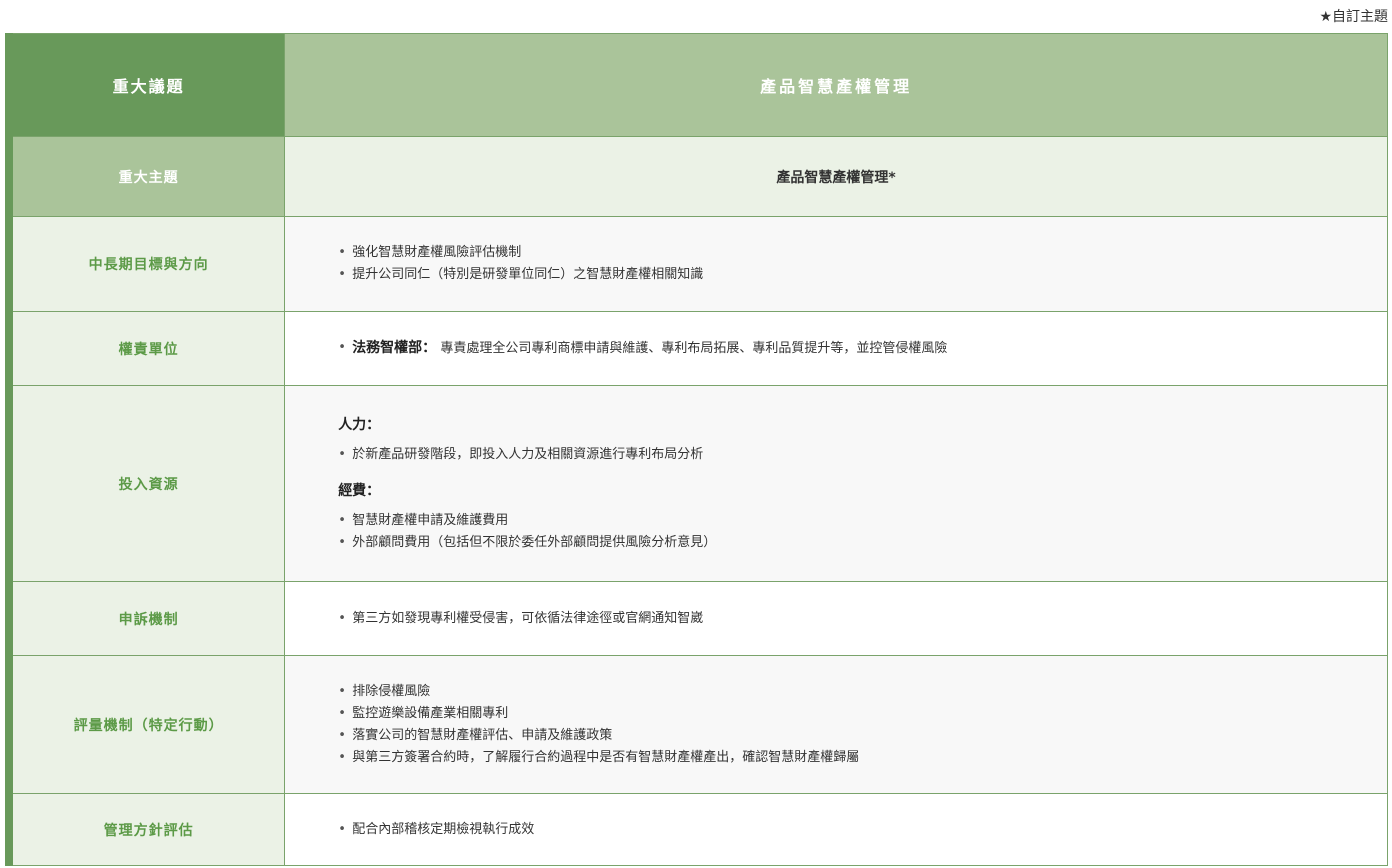  I want to click on list-item: • 配合內部稽核定期檢視執行成效, so click(436, 829).